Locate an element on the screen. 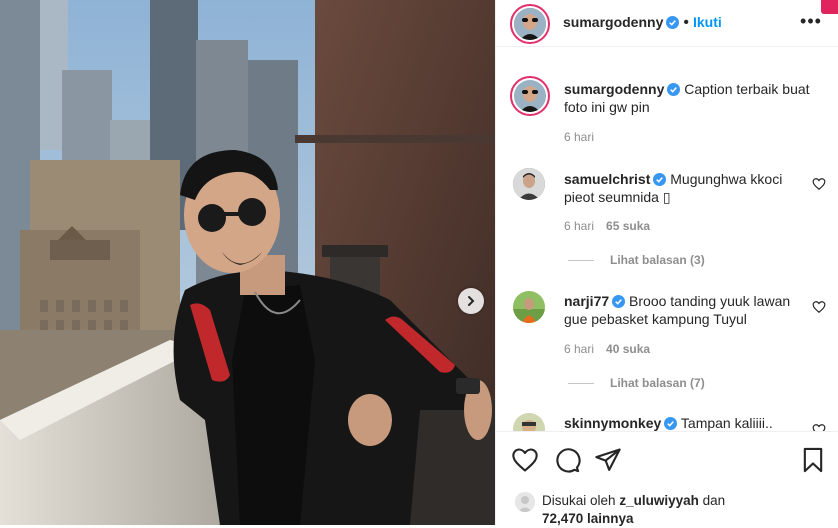 The height and width of the screenshot is (528, 838). view-replies-label: Lihat balasan (3) is located at coordinates (657, 260).